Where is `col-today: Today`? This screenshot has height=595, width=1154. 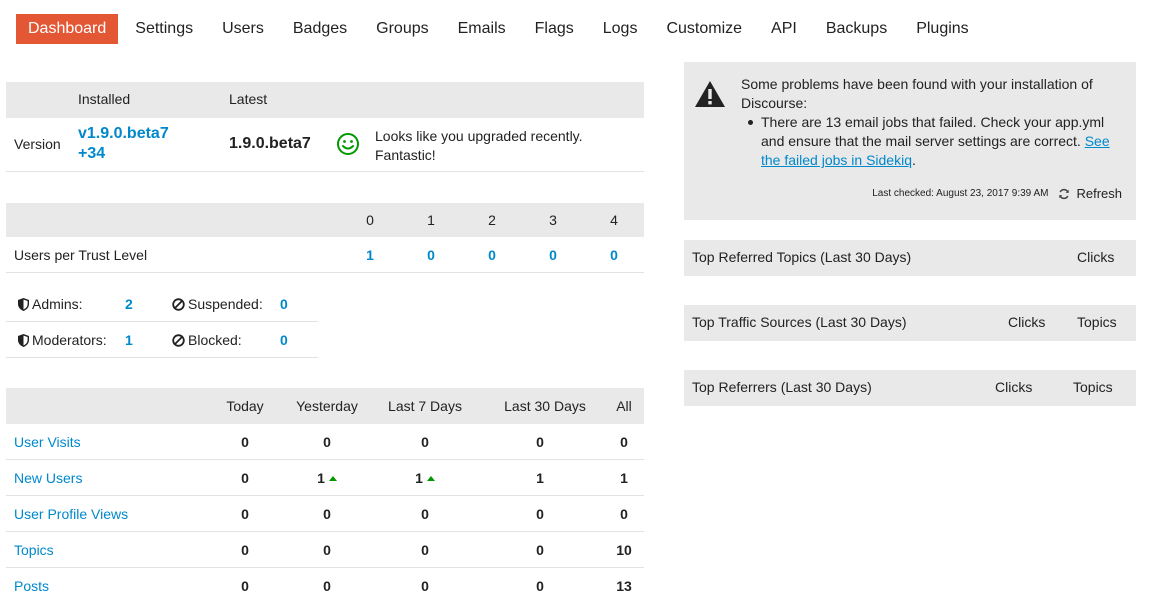 col-today: Today is located at coordinates (245, 406).